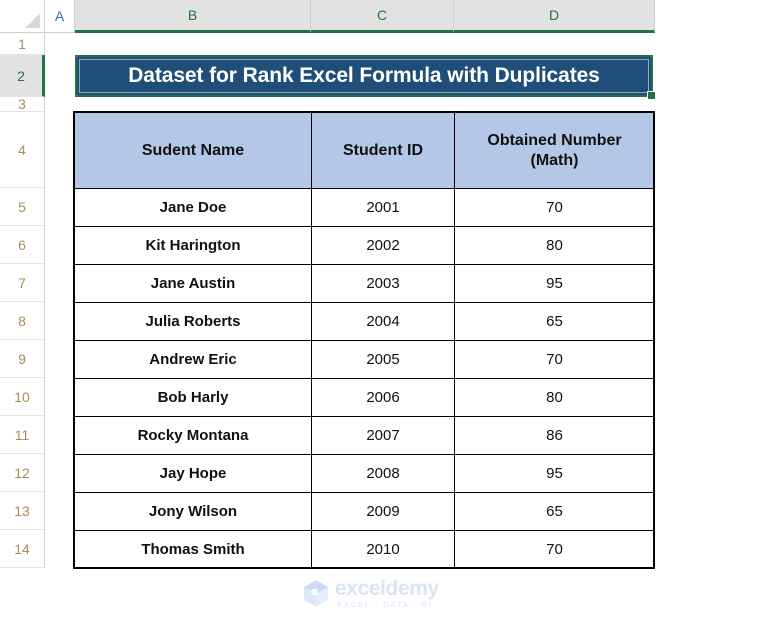 This screenshot has height=625, width=767. What do you see at coordinates (22, 321) in the screenshot?
I see `row-header-8: 8` at bounding box center [22, 321].